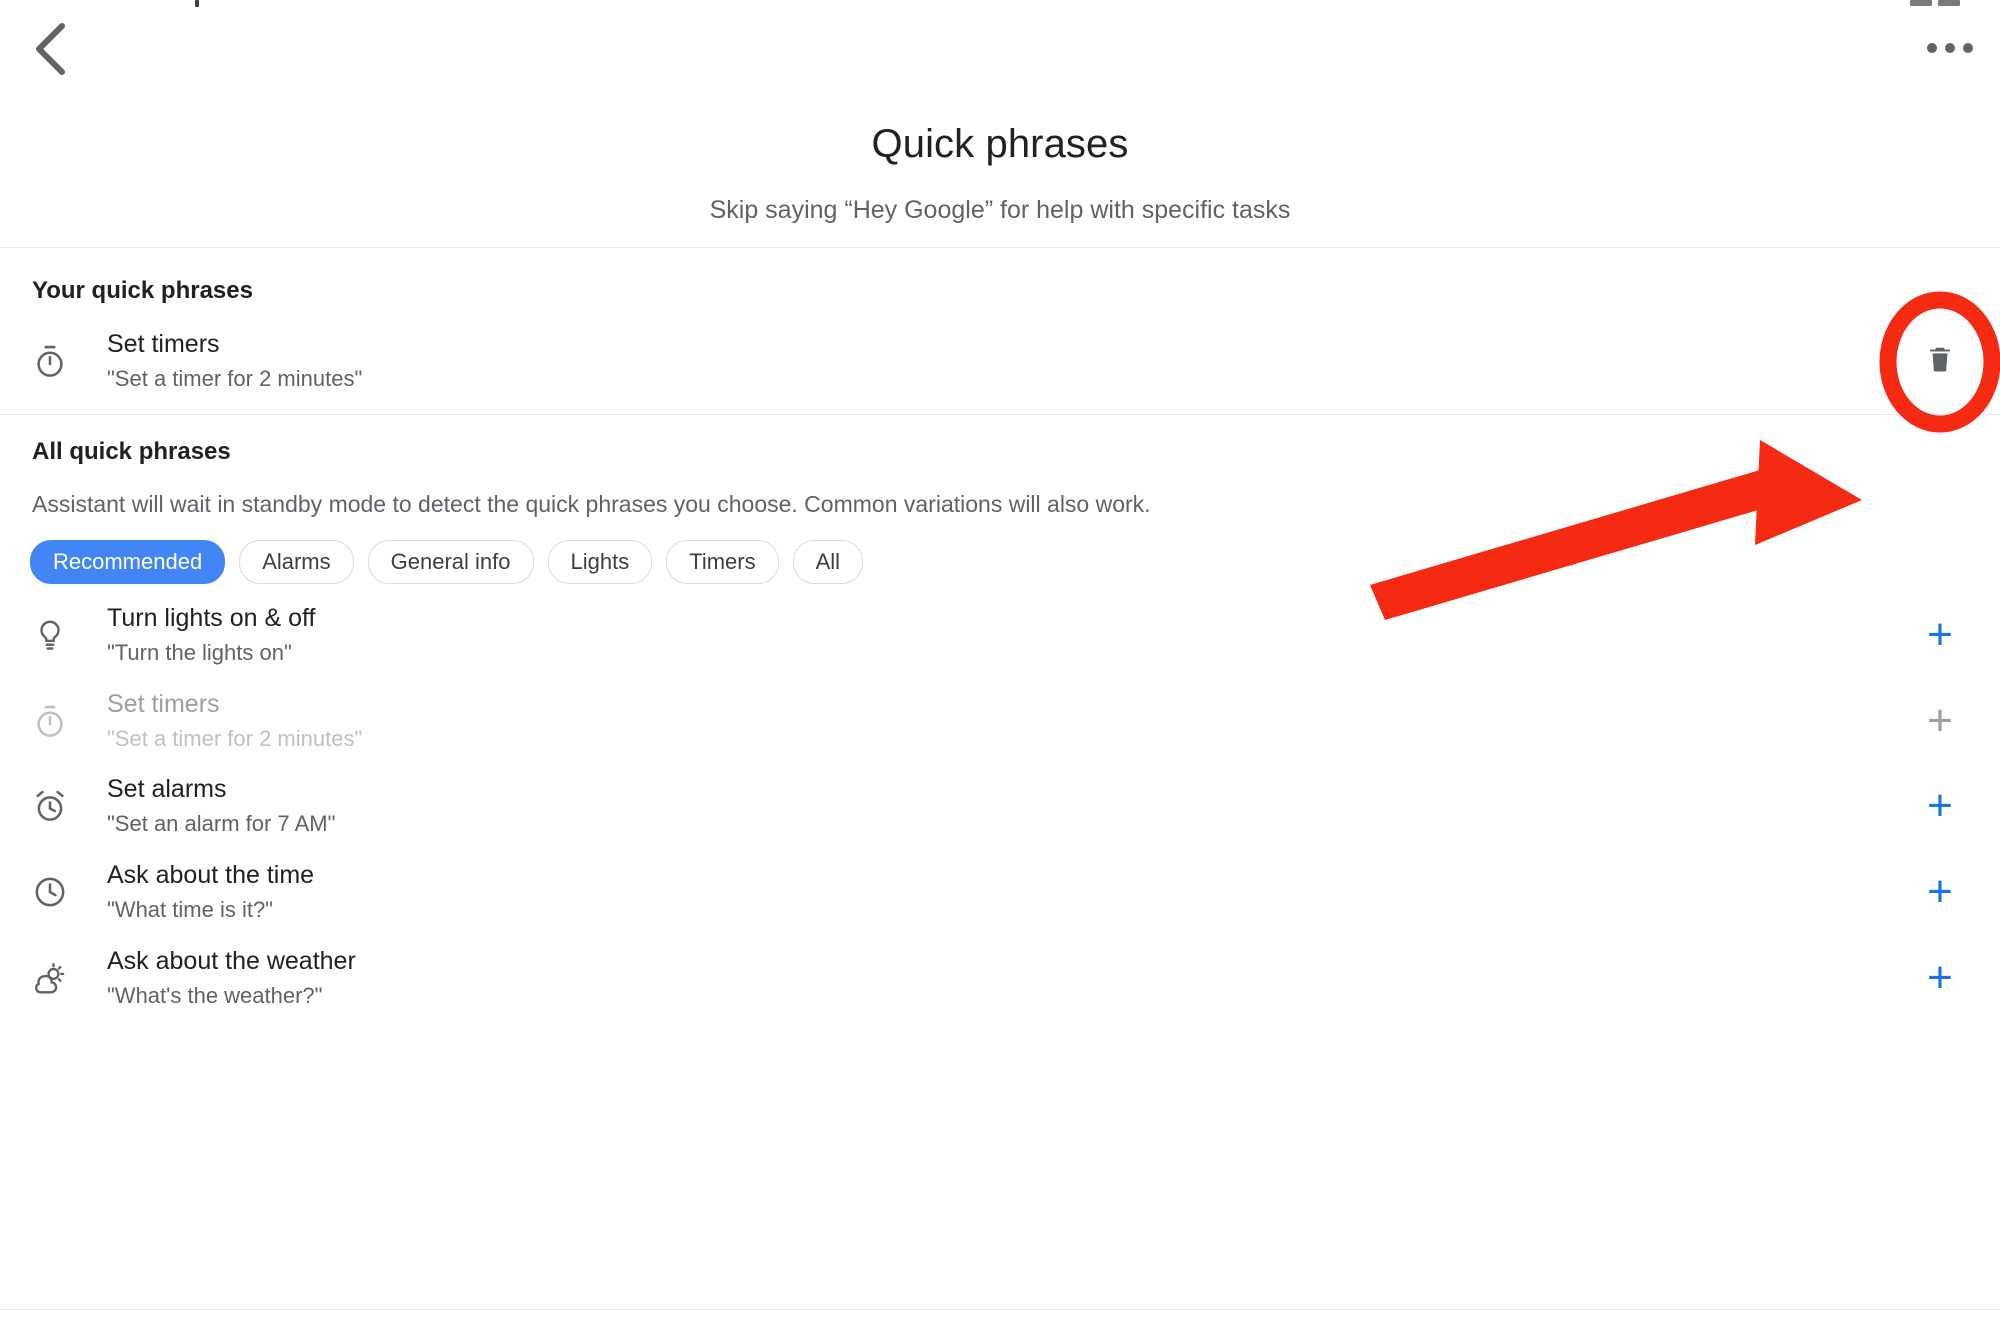  What do you see at coordinates (211, 617) in the screenshot?
I see `phrase-title: Turn lights on & off` at bounding box center [211, 617].